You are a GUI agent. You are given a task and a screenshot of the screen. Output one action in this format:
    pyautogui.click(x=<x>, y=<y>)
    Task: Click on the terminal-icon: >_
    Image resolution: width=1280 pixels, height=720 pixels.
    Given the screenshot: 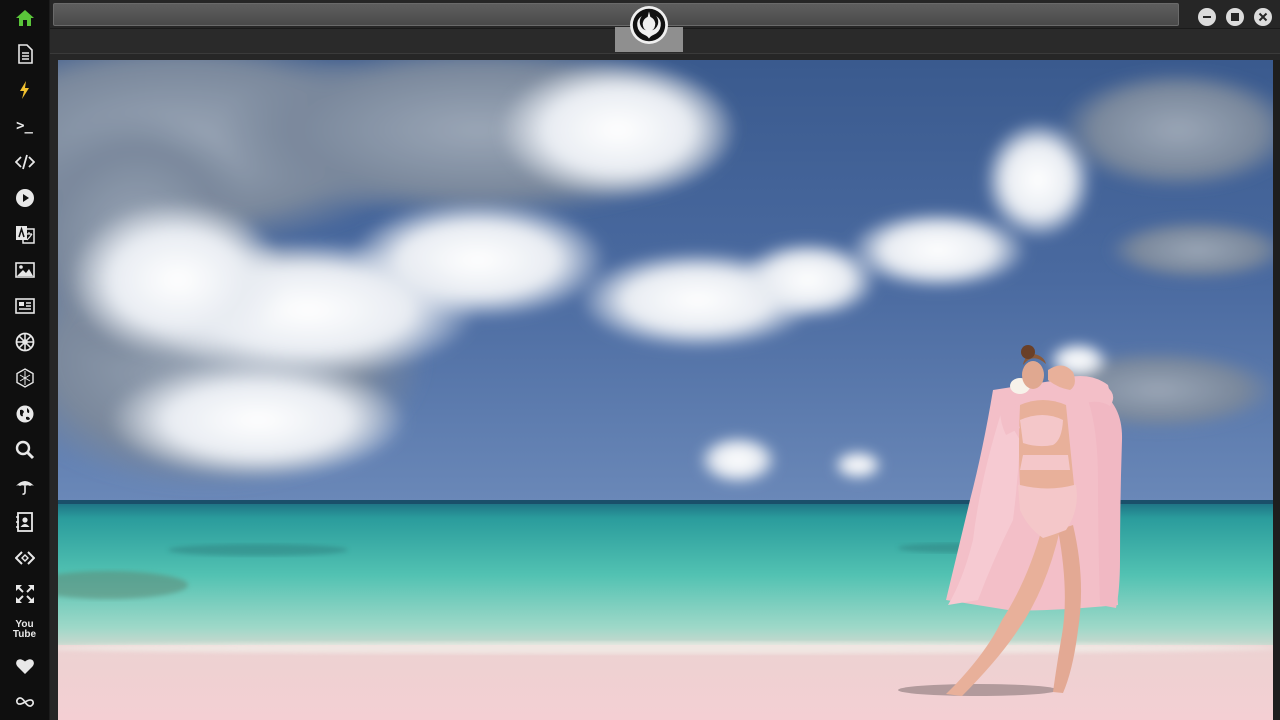 What is the action you would take?
    pyautogui.click(x=24, y=126)
    